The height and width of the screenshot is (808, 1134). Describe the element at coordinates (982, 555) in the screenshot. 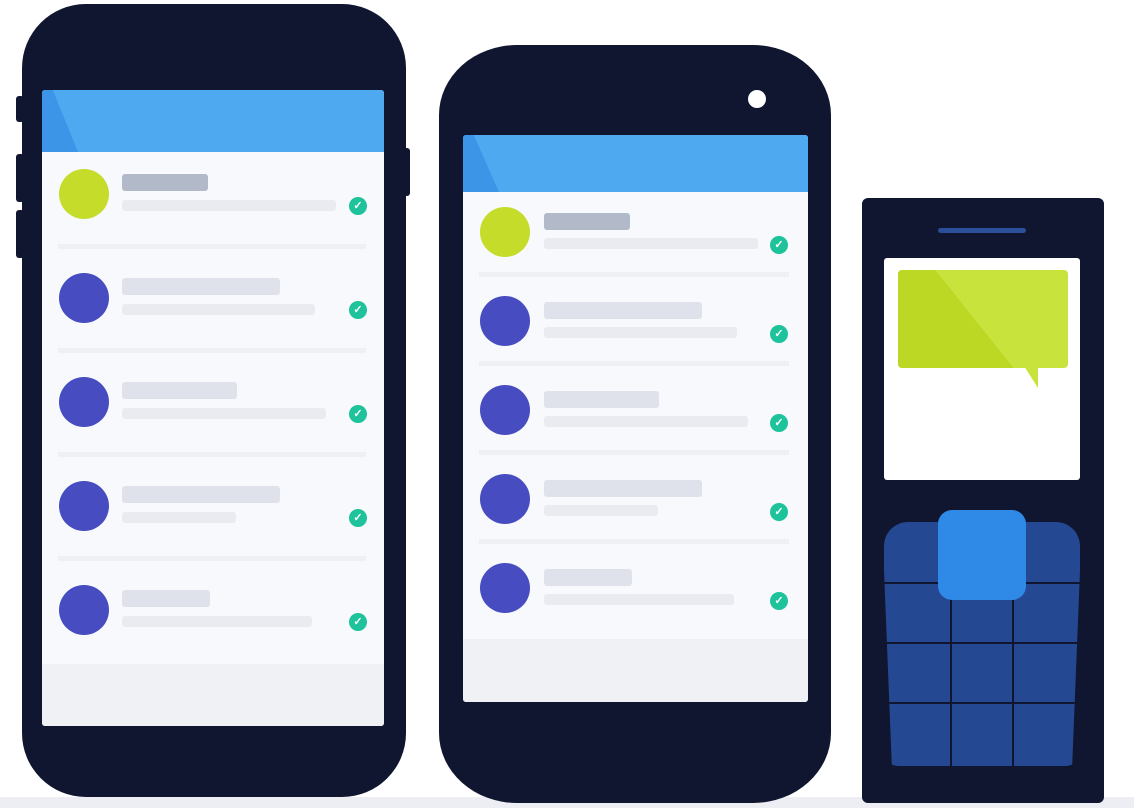

I see `navigation-key` at that location.